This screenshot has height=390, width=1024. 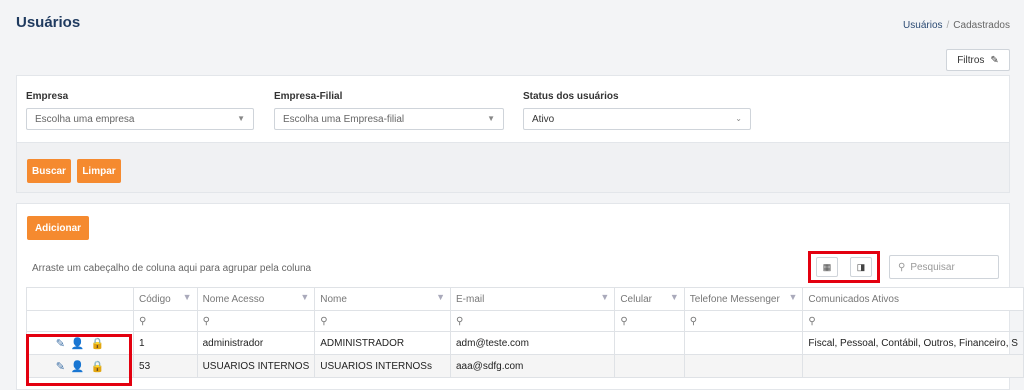 What do you see at coordinates (913, 299) in the screenshot?
I see `column-header-comunicados: Comunicados Ativos` at bounding box center [913, 299].